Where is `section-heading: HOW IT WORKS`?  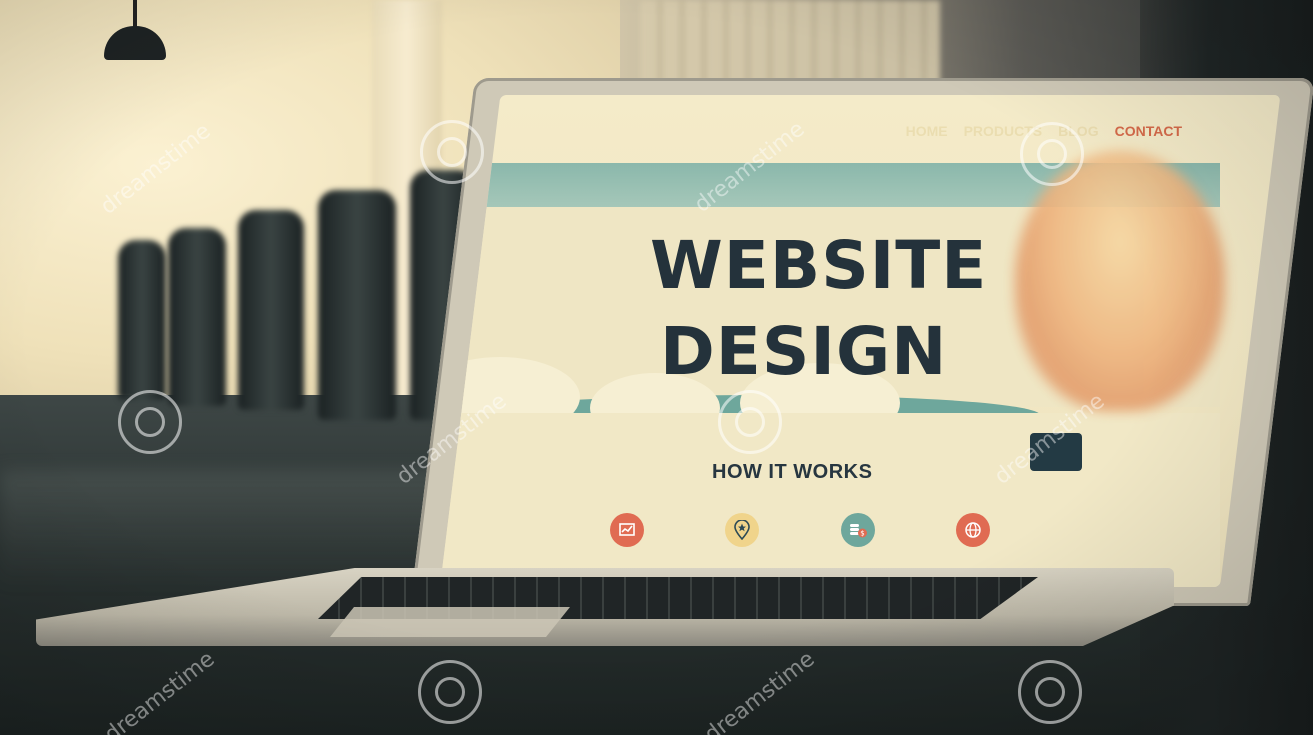
section-heading: HOW IT WORKS is located at coordinates (792, 472).